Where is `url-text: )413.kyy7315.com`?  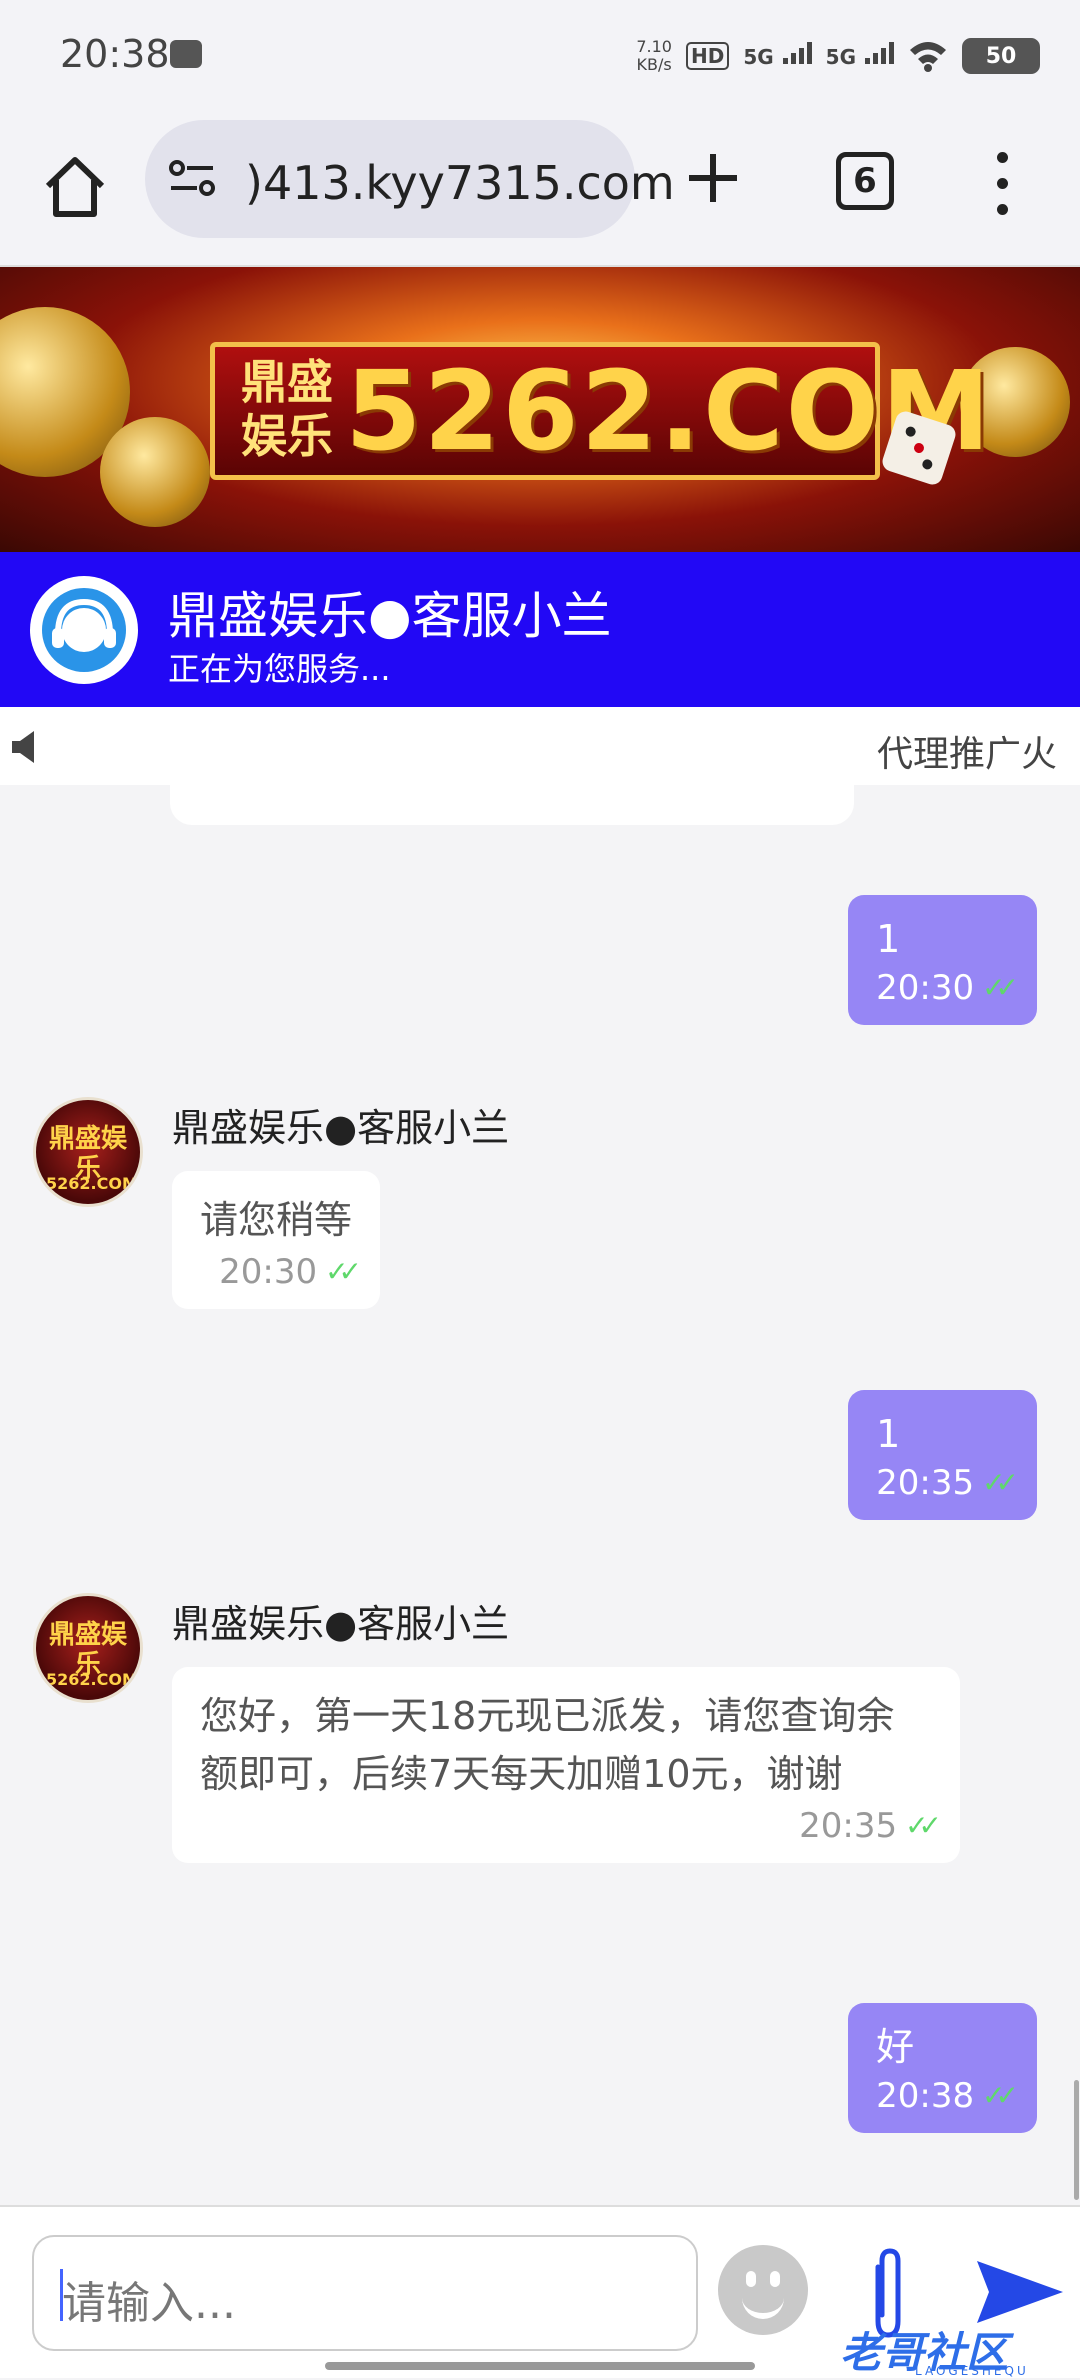
url-text: )413.kyy7315.com is located at coordinates (460, 183).